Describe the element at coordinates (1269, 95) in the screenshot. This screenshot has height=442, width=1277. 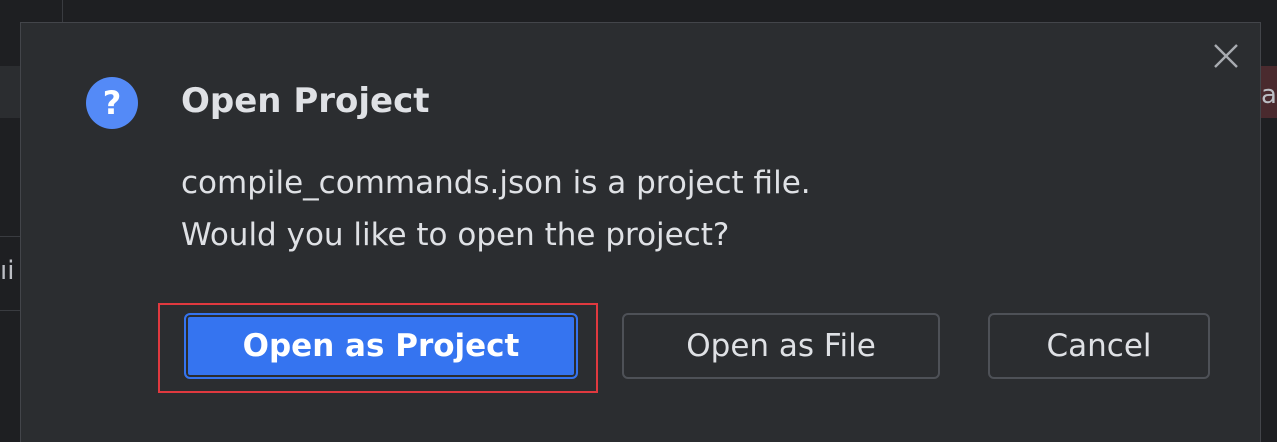
I see `background-text: a` at that location.